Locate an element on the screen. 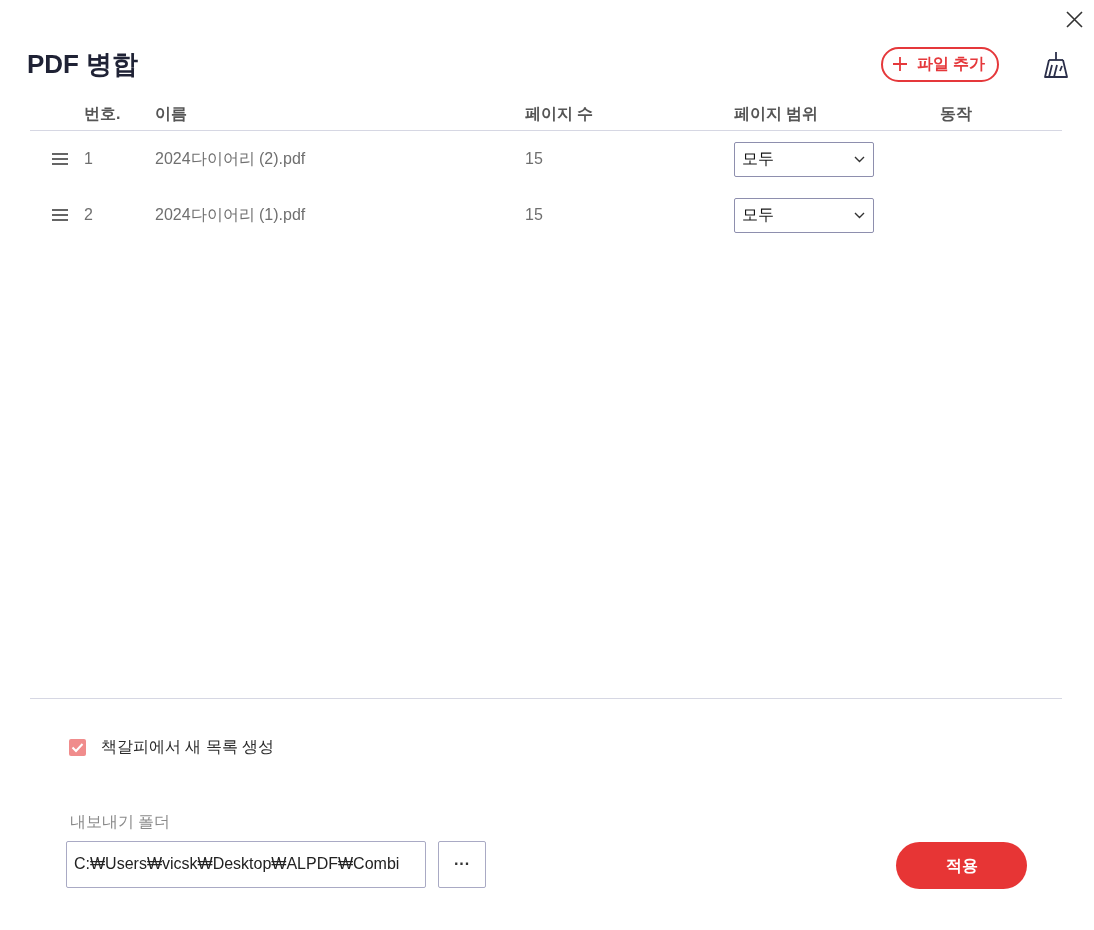 Image resolution: width=1094 pixels, height=930 pixels. column-header: 동작 is located at coordinates (956, 114).